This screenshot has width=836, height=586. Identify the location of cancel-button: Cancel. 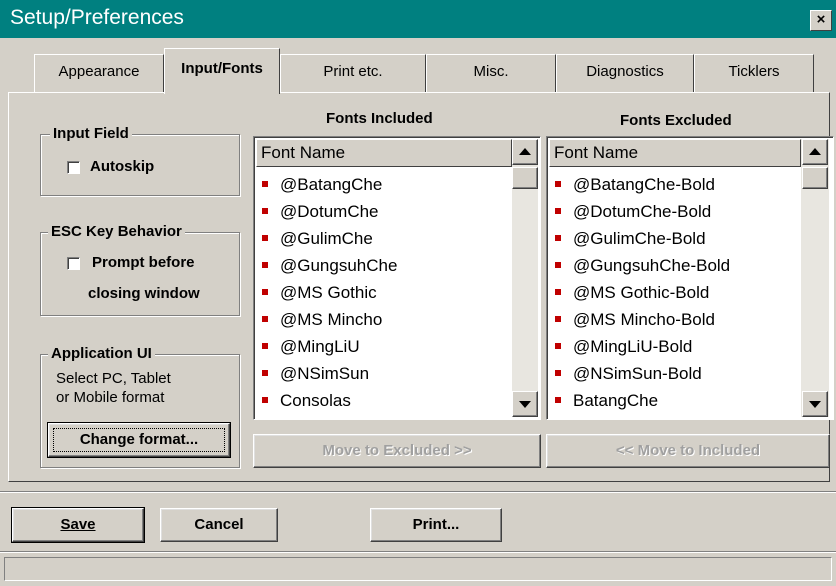
(219, 525).